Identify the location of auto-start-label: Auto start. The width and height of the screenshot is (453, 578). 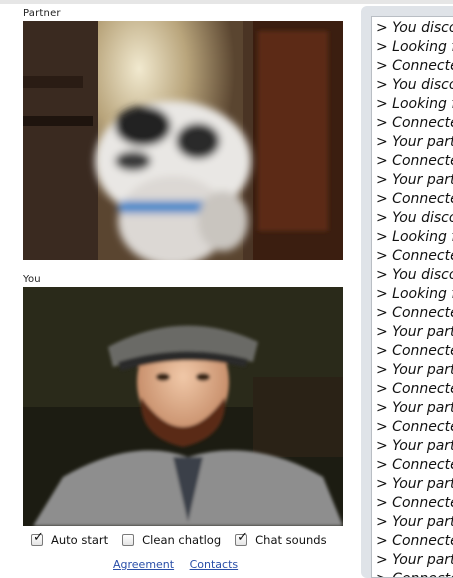
(80, 540).